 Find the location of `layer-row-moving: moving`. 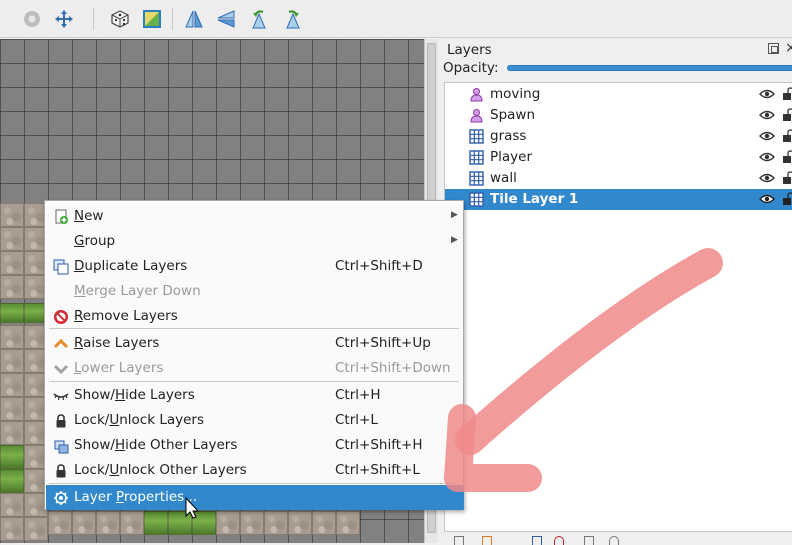

layer-row-moving: moving is located at coordinates (618, 94).